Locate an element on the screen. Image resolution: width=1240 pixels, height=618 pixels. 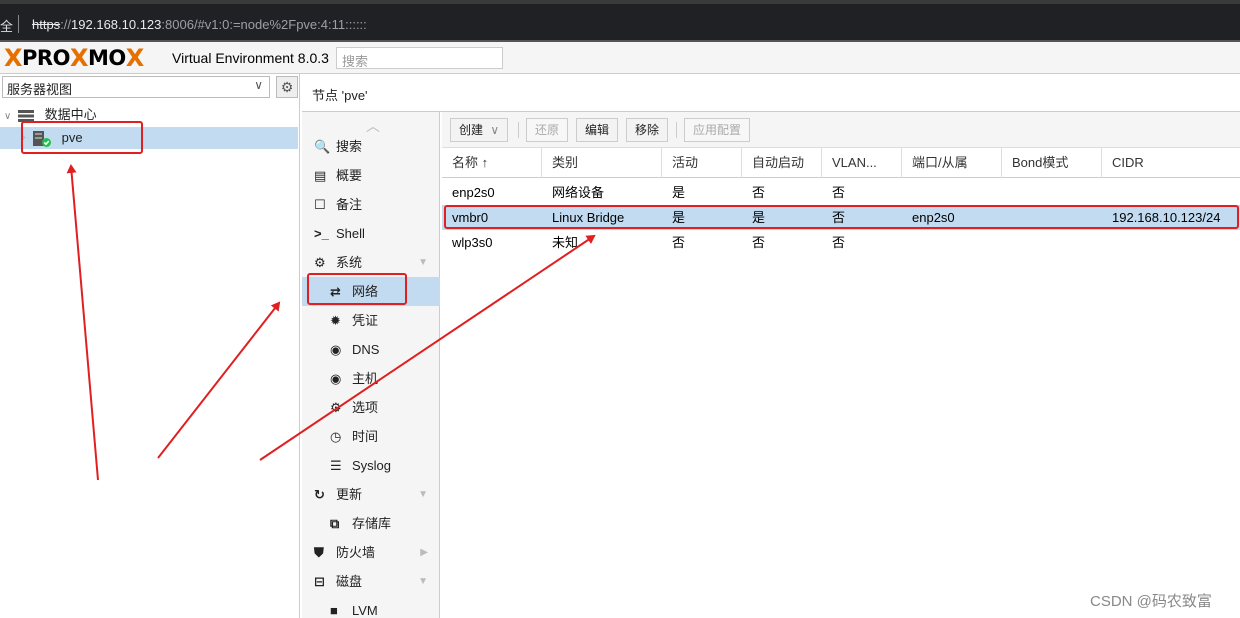
expand-caret-icon: ∨ is located at coordinates (7, 116).